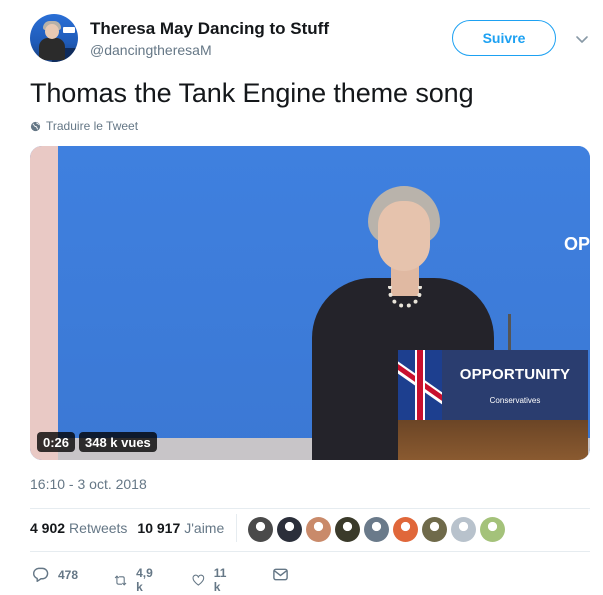  I want to click on author-name: Theresa May Dancing to Stuff, so click(209, 29).